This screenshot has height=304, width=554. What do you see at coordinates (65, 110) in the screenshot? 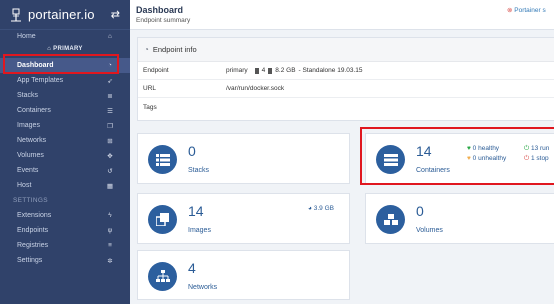
I see `sidebar-item-containers: Containers ☰` at bounding box center [65, 110].